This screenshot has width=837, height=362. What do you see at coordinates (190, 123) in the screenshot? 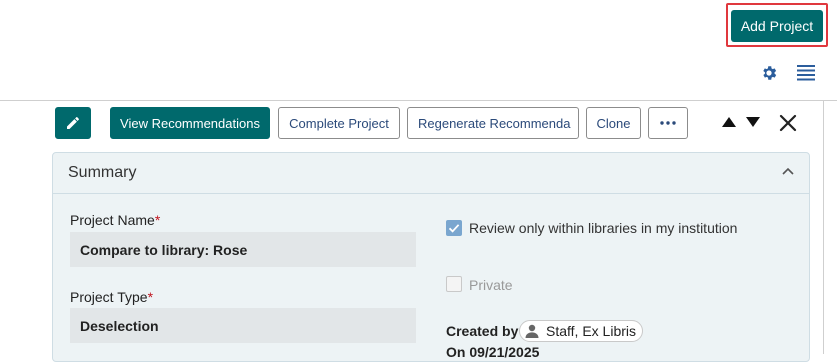
I see `view-recommendations-button: View Recommendations` at bounding box center [190, 123].